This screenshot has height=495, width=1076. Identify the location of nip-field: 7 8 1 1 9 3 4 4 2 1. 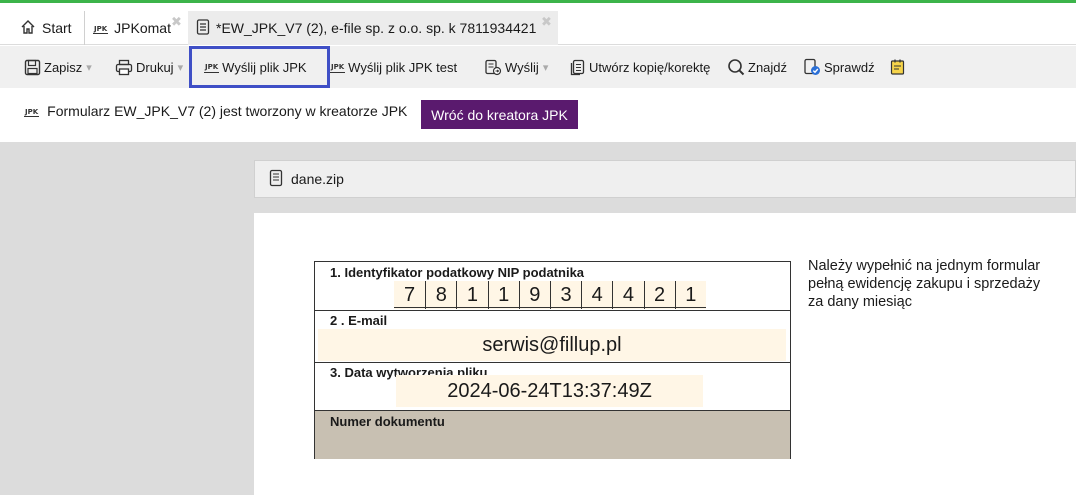
(550, 295).